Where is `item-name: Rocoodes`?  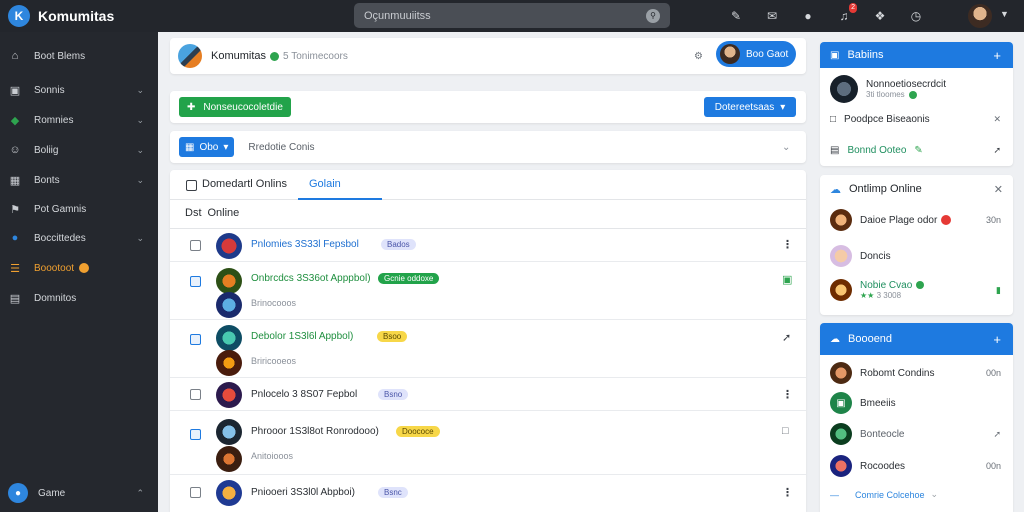
item-name: Rocoodes is located at coordinates (883, 466).